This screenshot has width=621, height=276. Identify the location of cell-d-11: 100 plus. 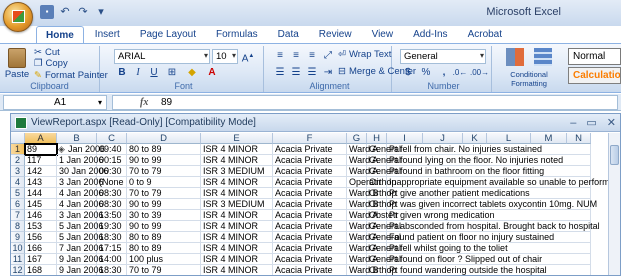
(164, 259).